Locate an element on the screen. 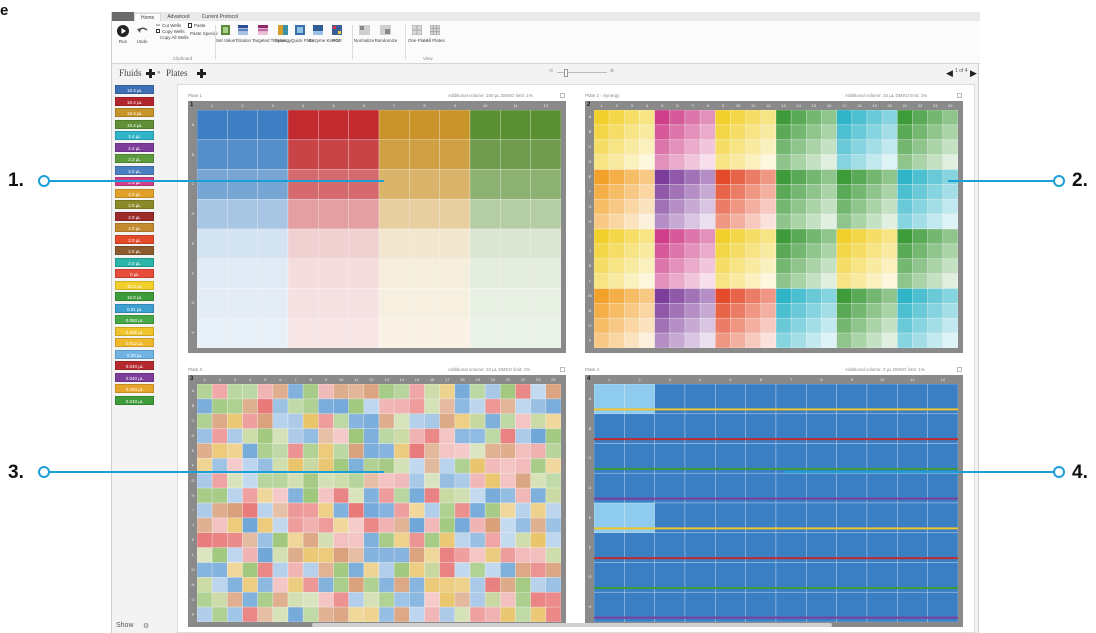 The image size is (1096, 633). fluid-chip: 2.0 µL is located at coordinates (134, 239).